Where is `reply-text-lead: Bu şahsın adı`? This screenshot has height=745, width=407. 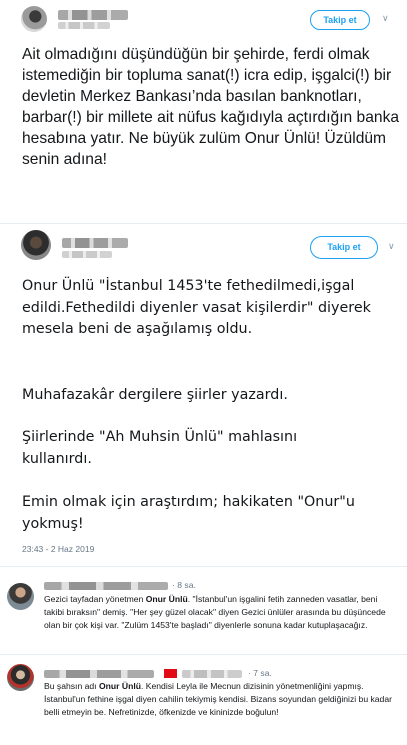
reply-text-lead: Bu şahsın adı is located at coordinates (71, 686).